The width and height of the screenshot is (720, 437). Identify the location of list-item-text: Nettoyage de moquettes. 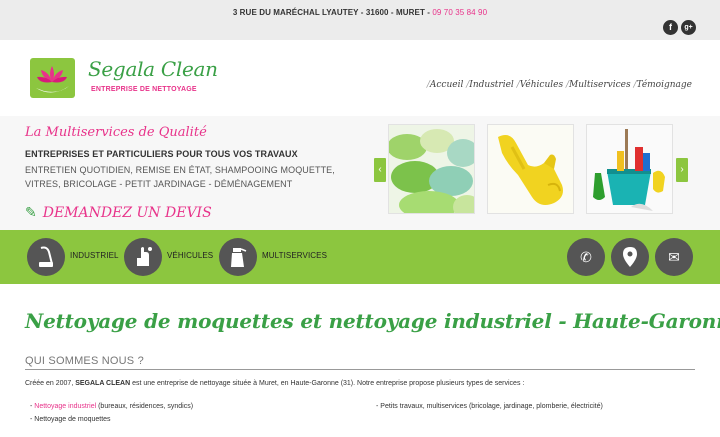
(72, 419).